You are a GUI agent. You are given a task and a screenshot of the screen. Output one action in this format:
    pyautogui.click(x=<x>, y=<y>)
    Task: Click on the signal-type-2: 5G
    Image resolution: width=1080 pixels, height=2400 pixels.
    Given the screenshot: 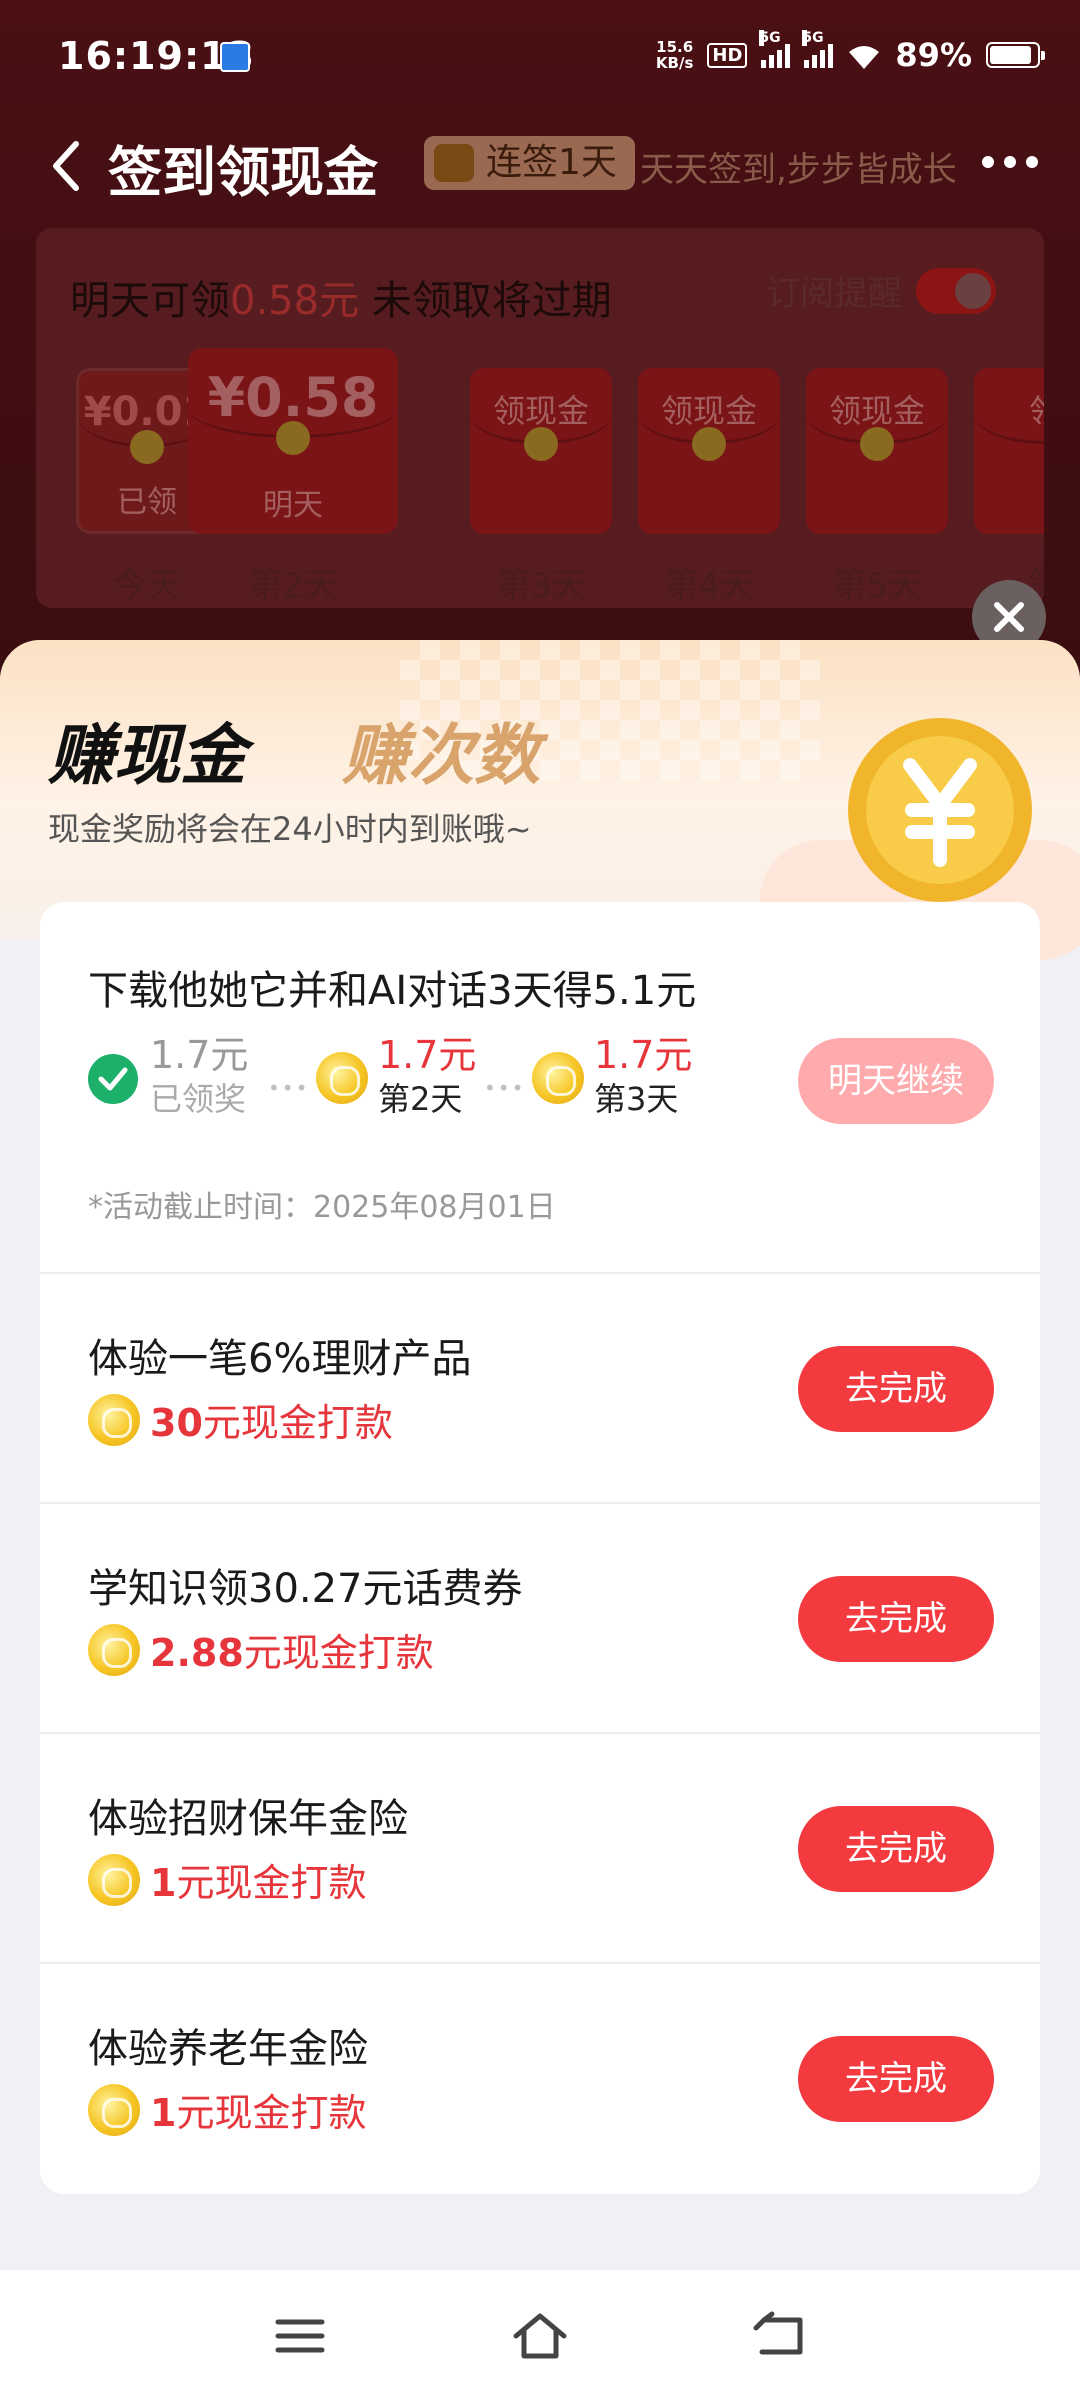 What is the action you would take?
    pyautogui.click(x=813, y=38)
    